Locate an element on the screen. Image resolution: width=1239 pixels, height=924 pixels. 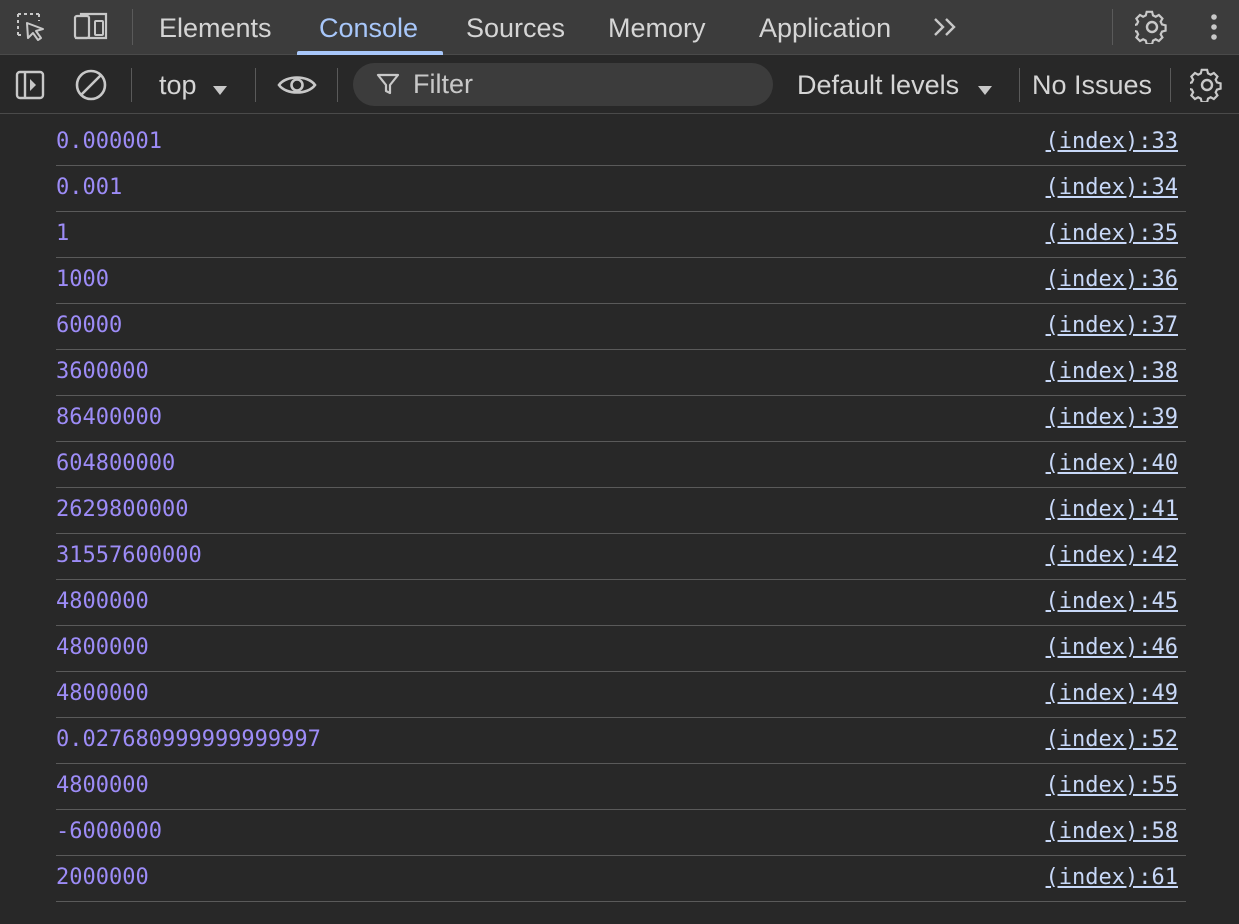
source-link: (index):41 is located at coordinates (1112, 509).